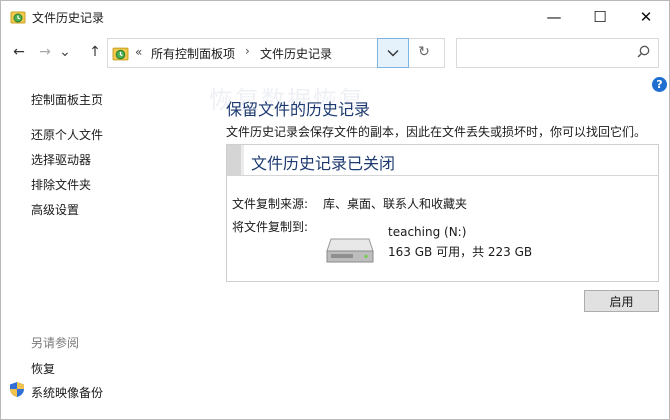 The height and width of the screenshot is (420, 670). I want to click on destination-label: 将文件复制到:, so click(270, 227).